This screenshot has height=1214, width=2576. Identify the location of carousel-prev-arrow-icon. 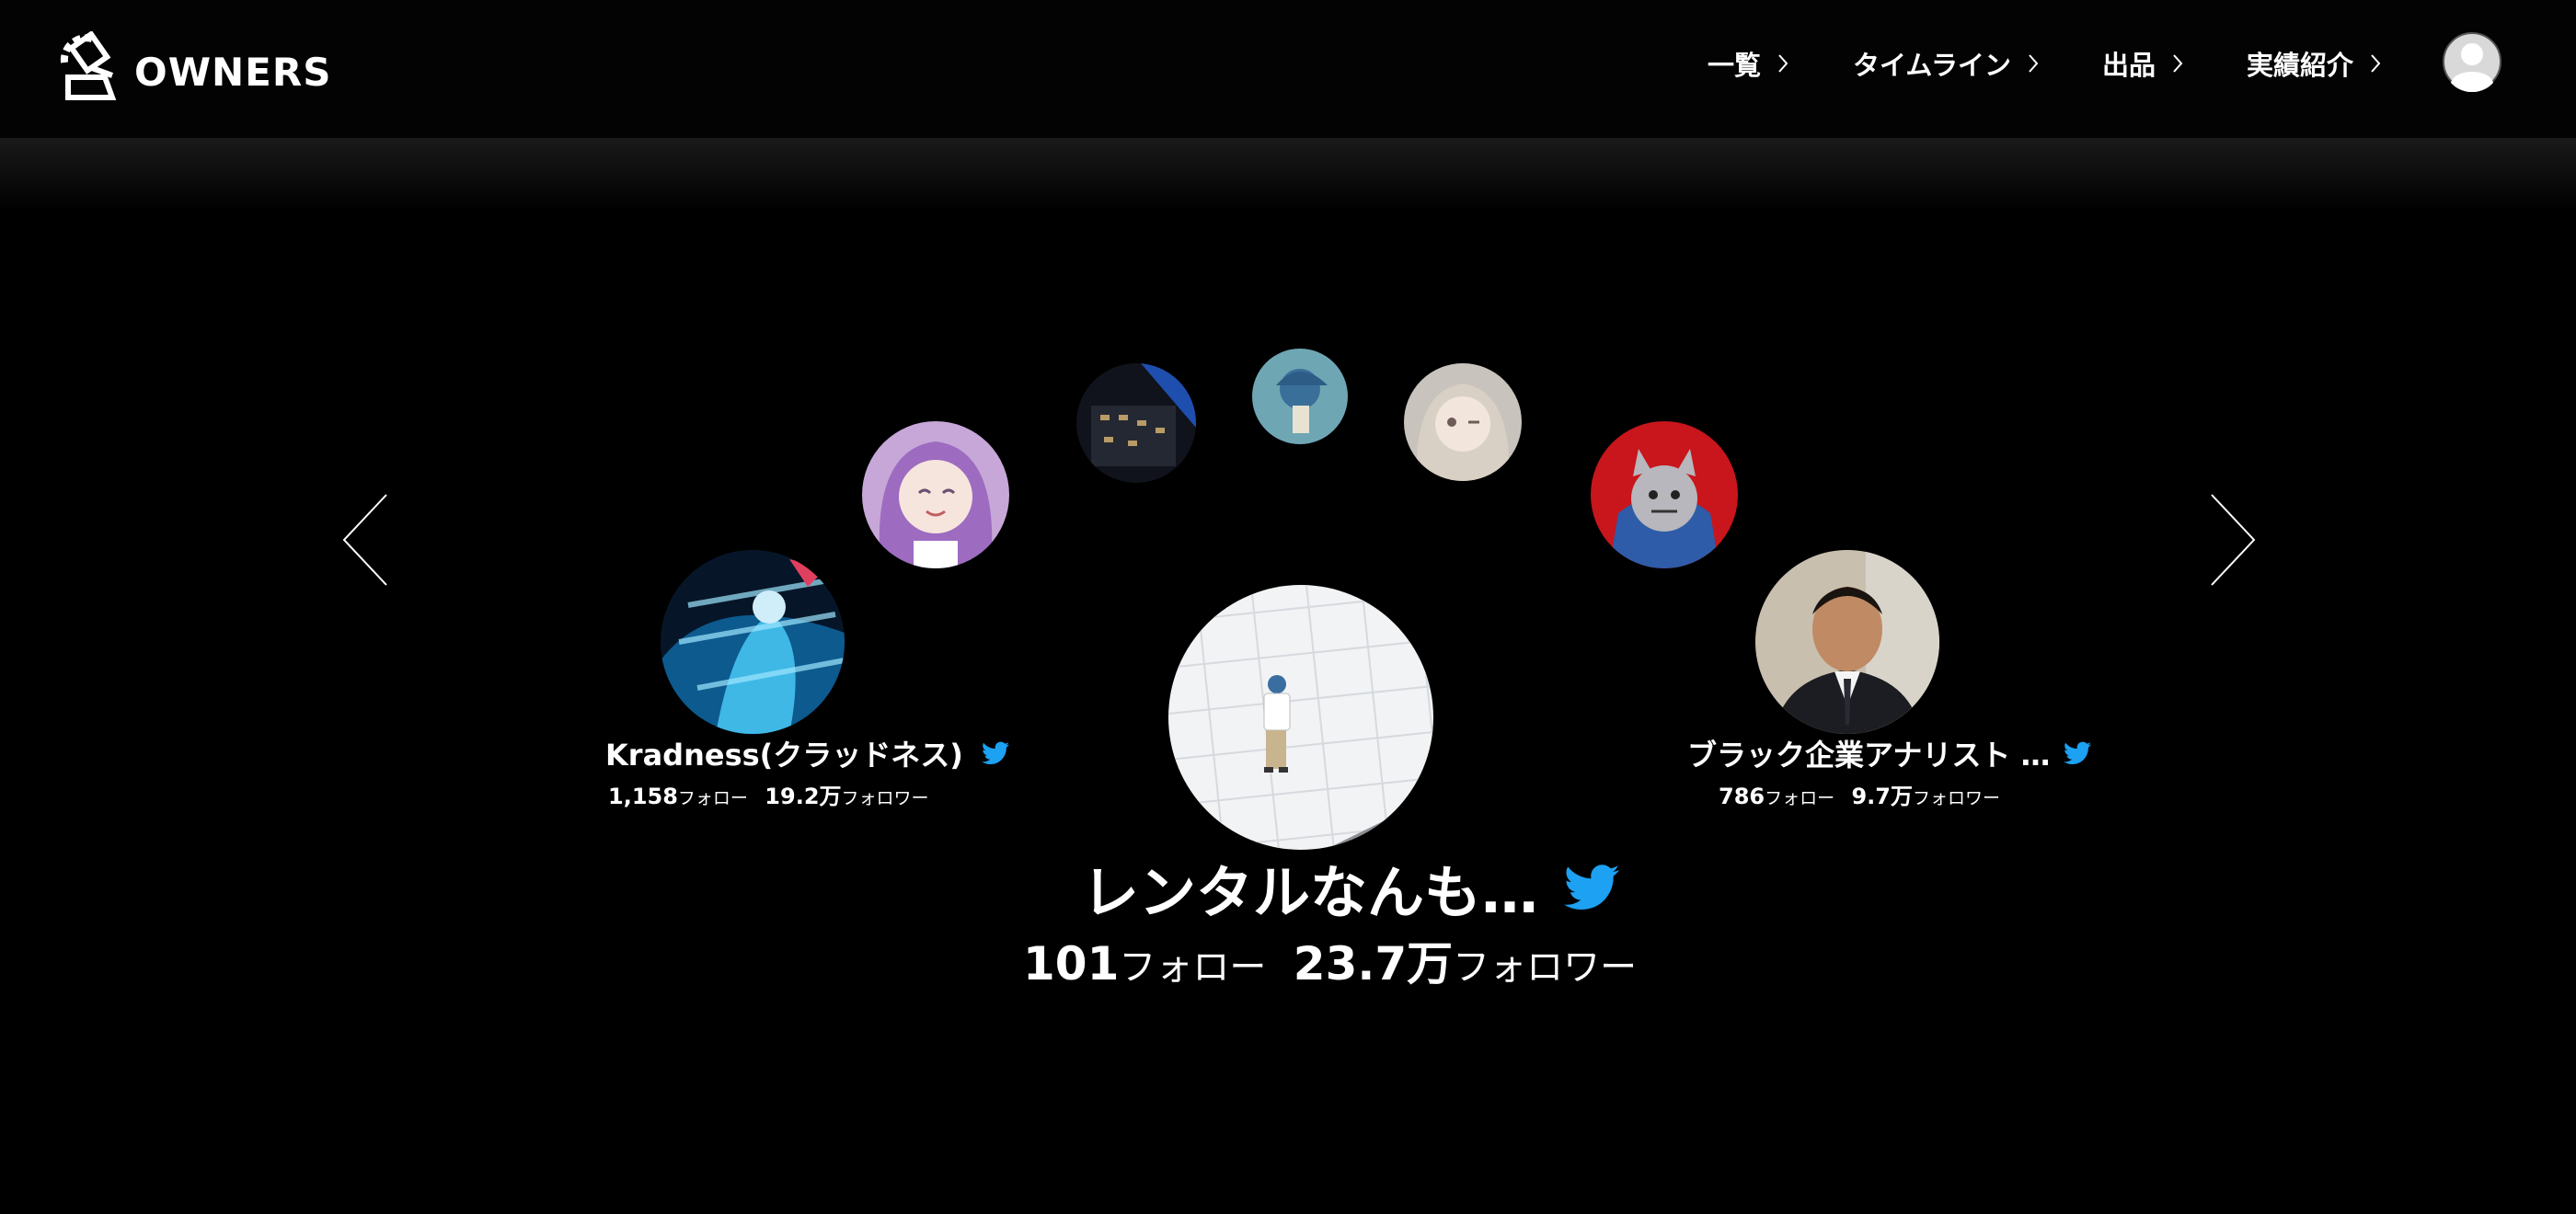
(365, 540).